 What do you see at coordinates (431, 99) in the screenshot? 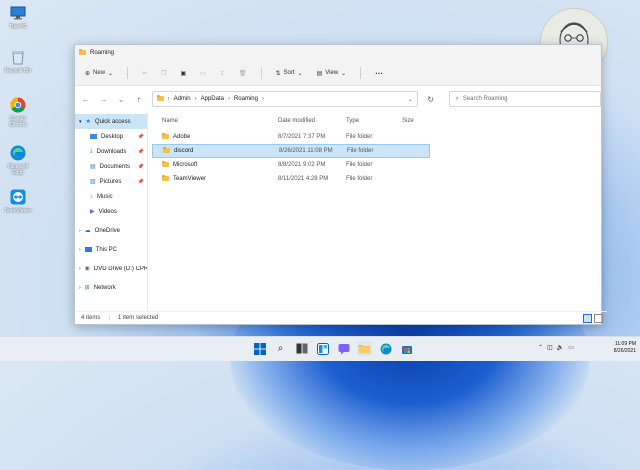
I see `refresh-icon: ↻` at bounding box center [431, 99].